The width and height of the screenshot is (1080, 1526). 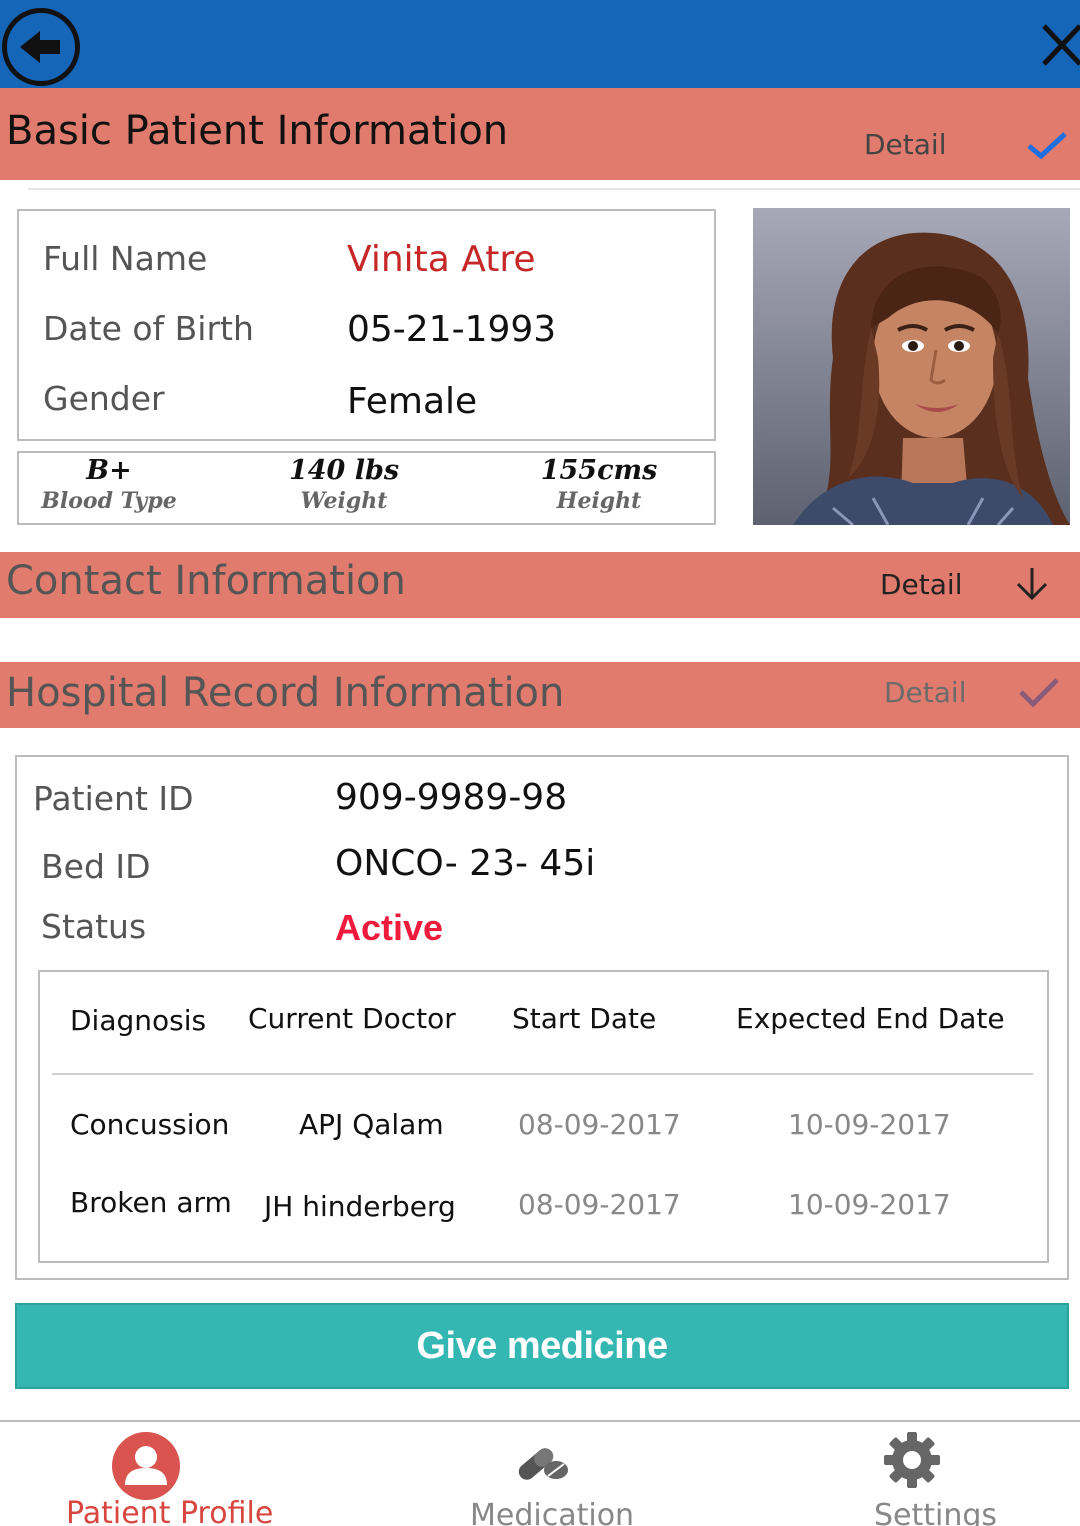 I want to click on dob-label: Date of Birth, so click(x=148, y=328).